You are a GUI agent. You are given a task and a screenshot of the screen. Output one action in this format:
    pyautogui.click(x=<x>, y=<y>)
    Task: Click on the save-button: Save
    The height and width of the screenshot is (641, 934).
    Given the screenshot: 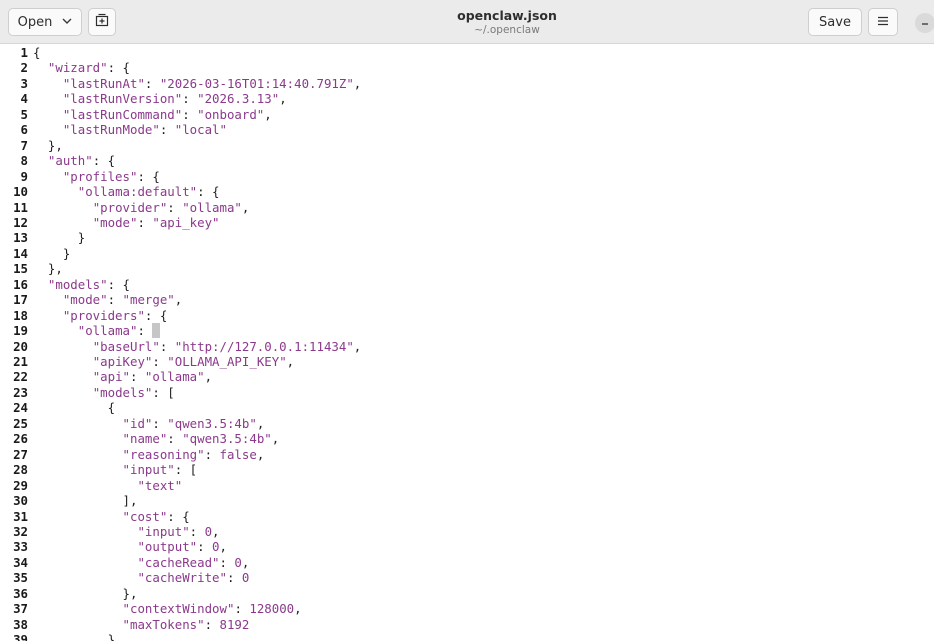 What is the action you would take?
    pyautogui.click(x=835, y=22)
    